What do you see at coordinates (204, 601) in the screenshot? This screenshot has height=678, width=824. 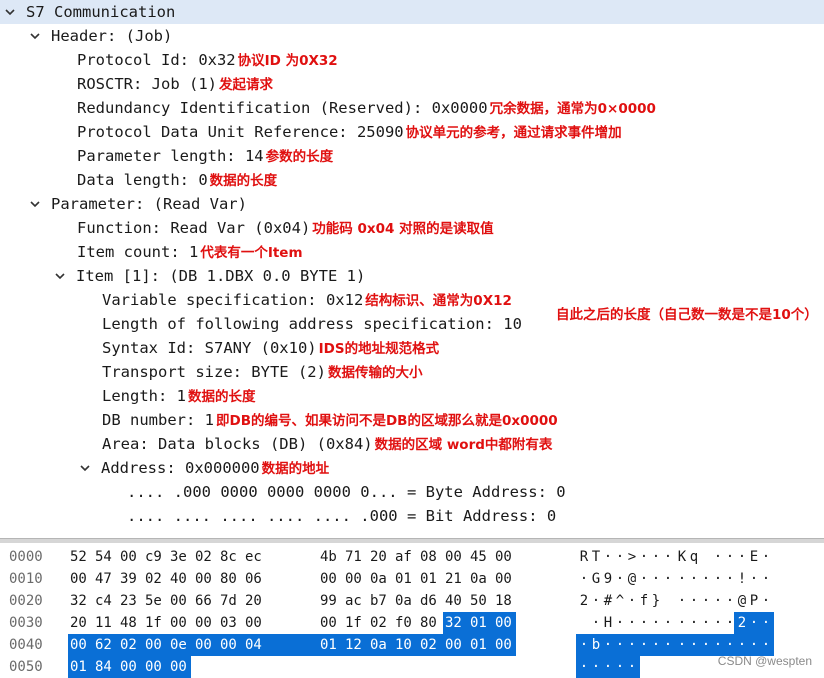 I see `hex-byte: 66` at bounding box center [204, 601].